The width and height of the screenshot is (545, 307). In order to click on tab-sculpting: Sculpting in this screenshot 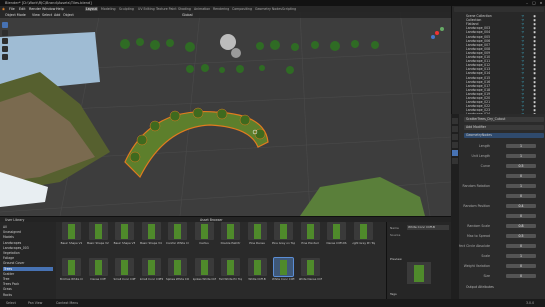, I will do `click(126, 9)`.